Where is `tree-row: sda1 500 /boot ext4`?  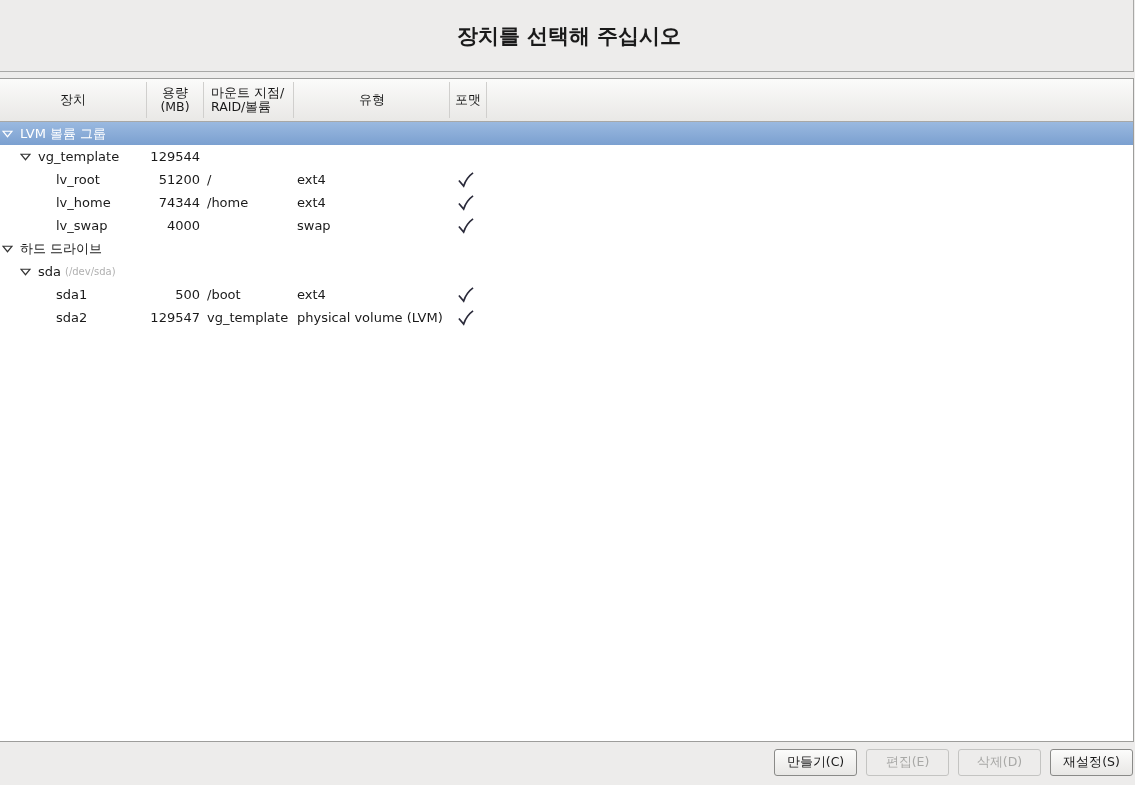
tree-row: sda1 500 /boot ext4 is located at coordinates (566, 294).